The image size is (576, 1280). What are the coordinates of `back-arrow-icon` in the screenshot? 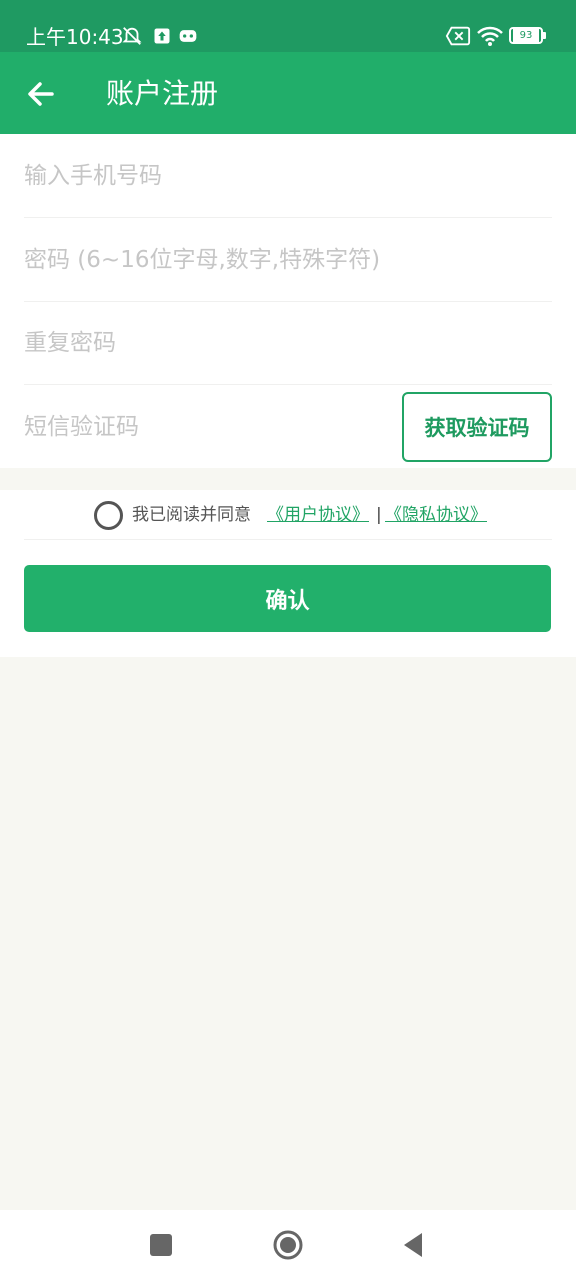 It's located at (42, 94).